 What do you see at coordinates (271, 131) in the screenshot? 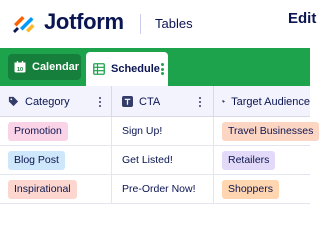
I see `audience-pill: Travel Businesses` at bounding box center [271, 131].